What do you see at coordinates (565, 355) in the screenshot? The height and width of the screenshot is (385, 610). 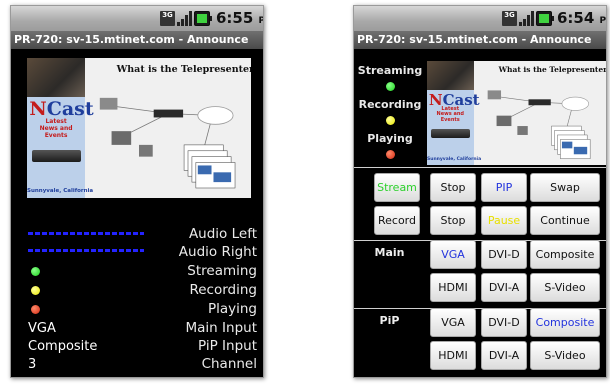 I see `pip-svideo-button: S-Video` at bounding box center [565, 355].